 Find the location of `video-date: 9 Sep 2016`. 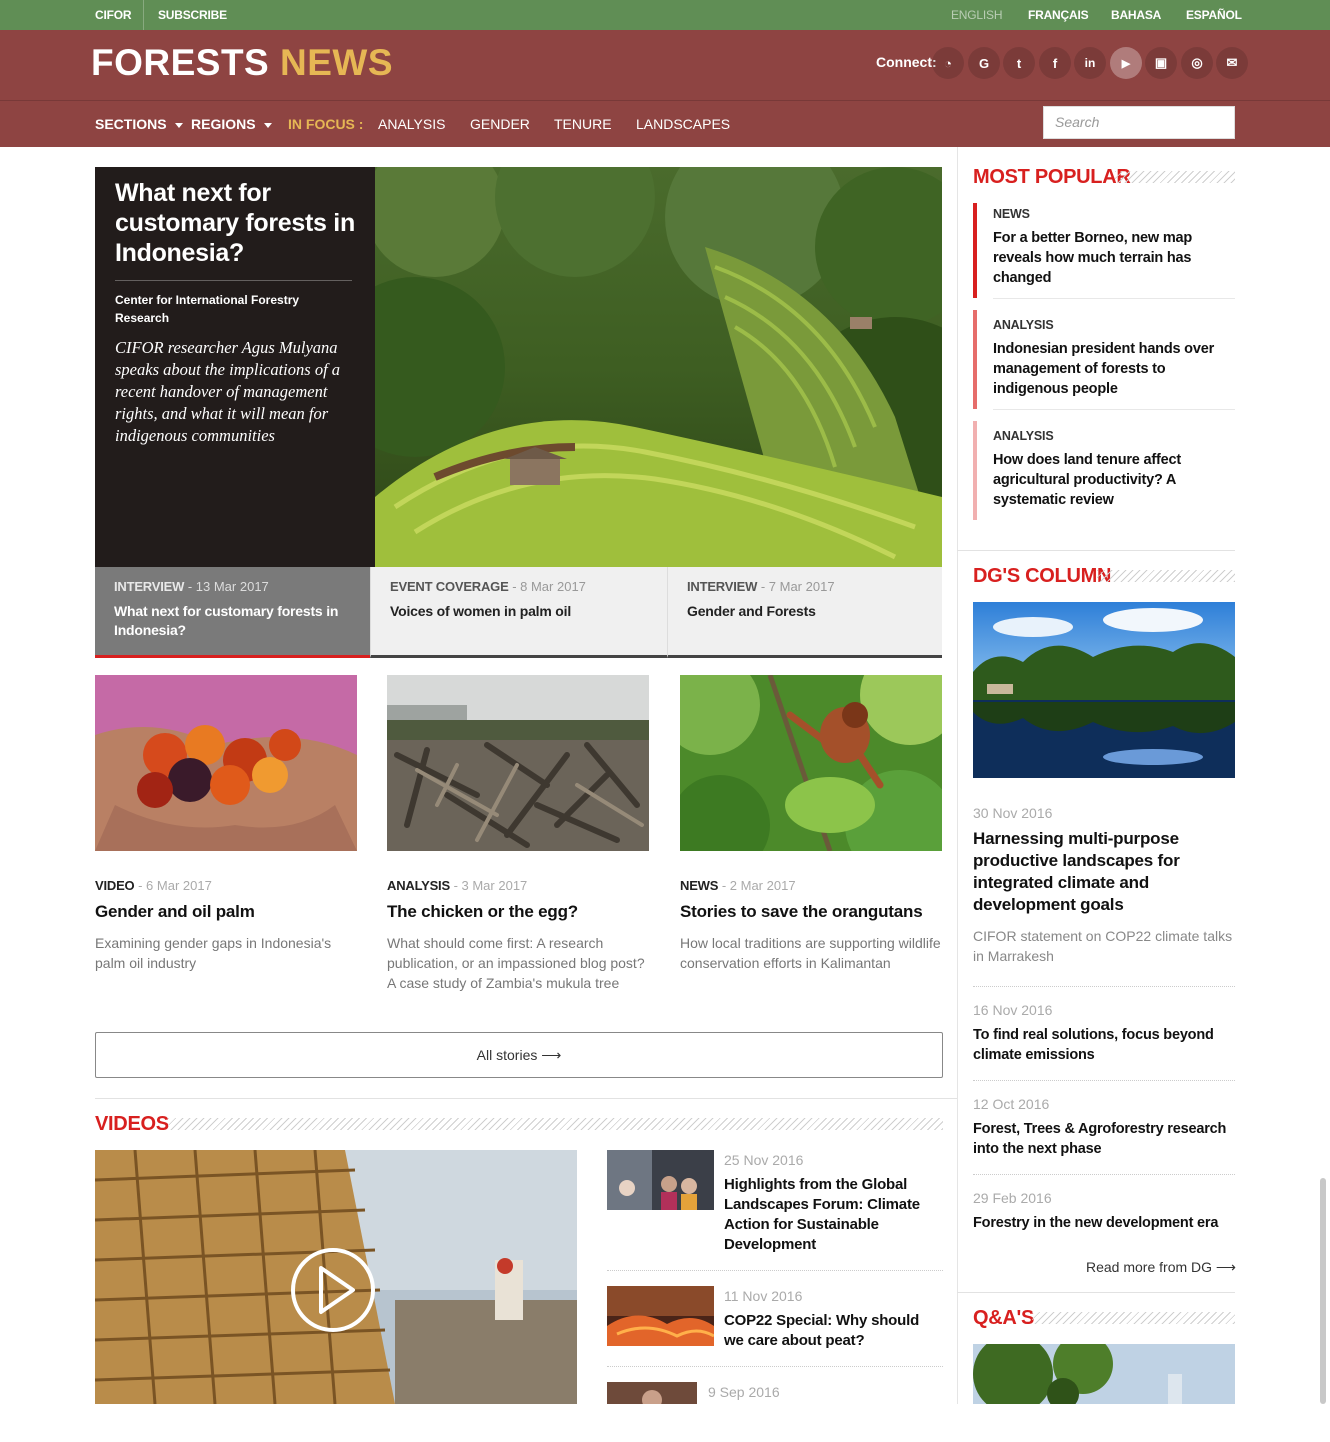

video-date: 9 Sep 2016 is located at coordinates (744, 1392).